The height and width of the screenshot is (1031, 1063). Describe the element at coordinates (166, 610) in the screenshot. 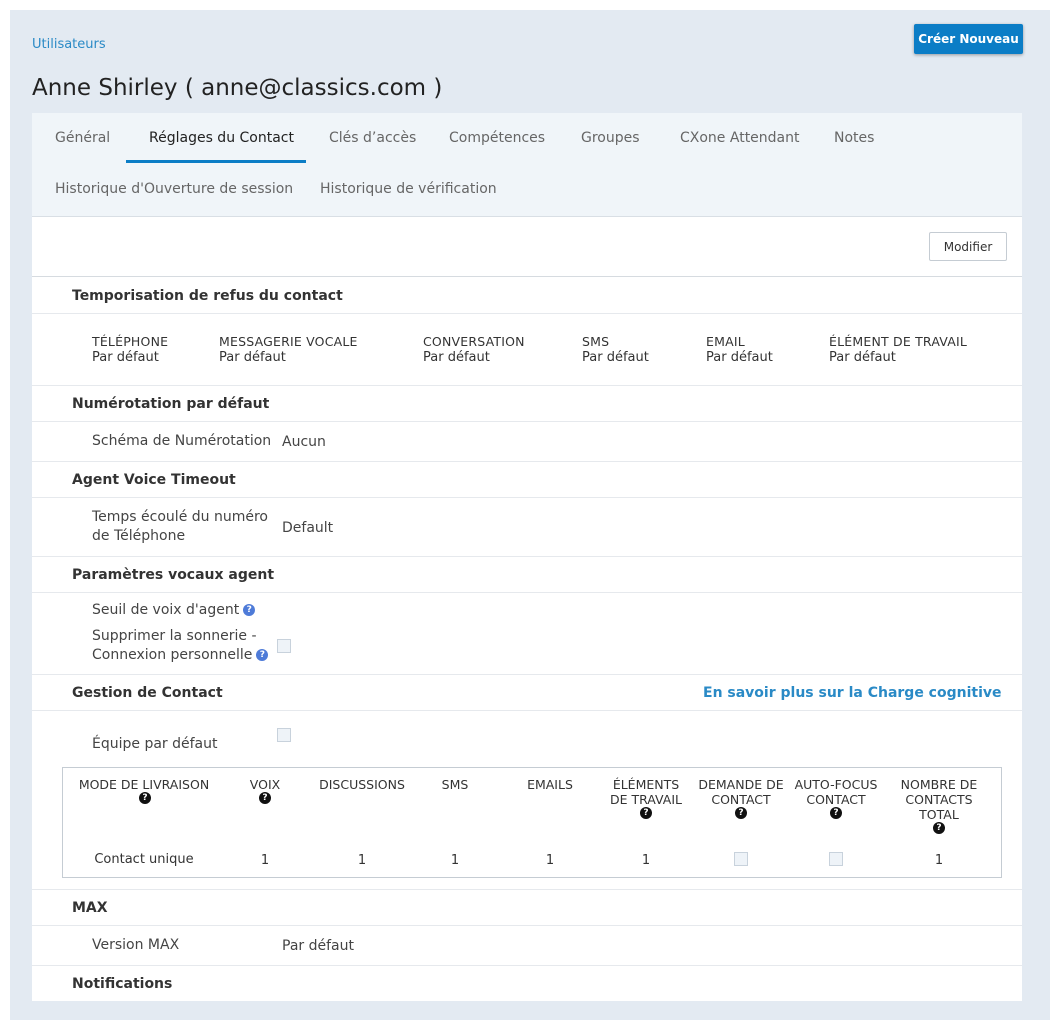

I see `voice-threshold-label: Seuil de voix d'agent` at that location.